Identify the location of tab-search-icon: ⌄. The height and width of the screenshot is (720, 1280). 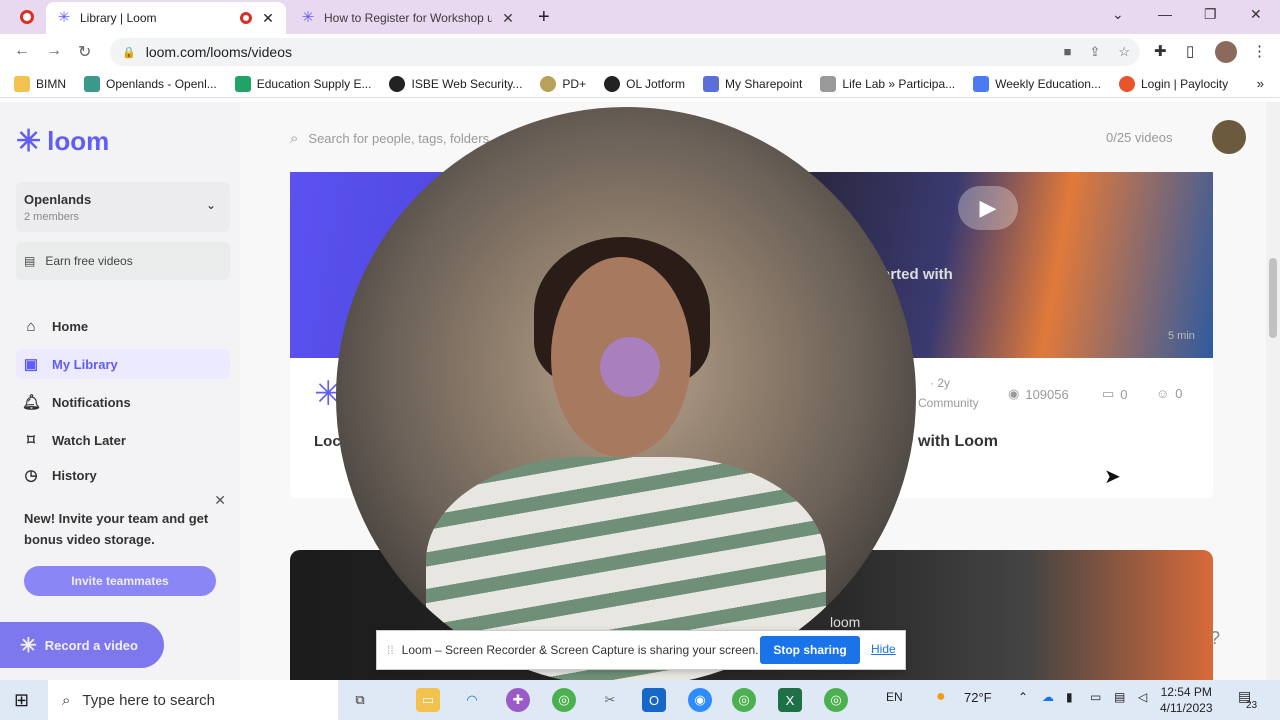
(1118, 14).